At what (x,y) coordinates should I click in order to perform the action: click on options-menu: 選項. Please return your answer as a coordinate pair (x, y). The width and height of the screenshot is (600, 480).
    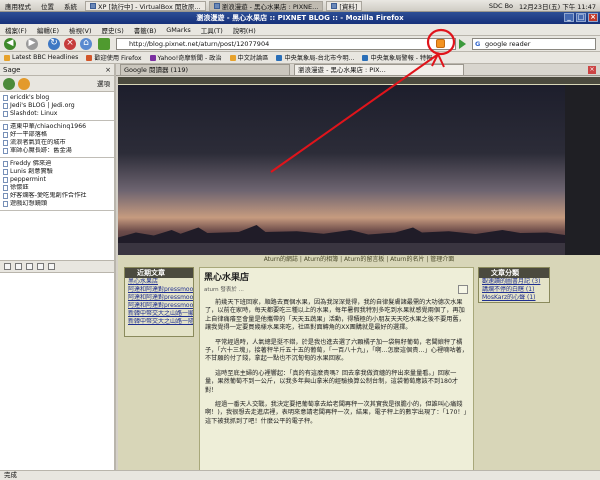
    Looking at the image, I should click on (103, 84).